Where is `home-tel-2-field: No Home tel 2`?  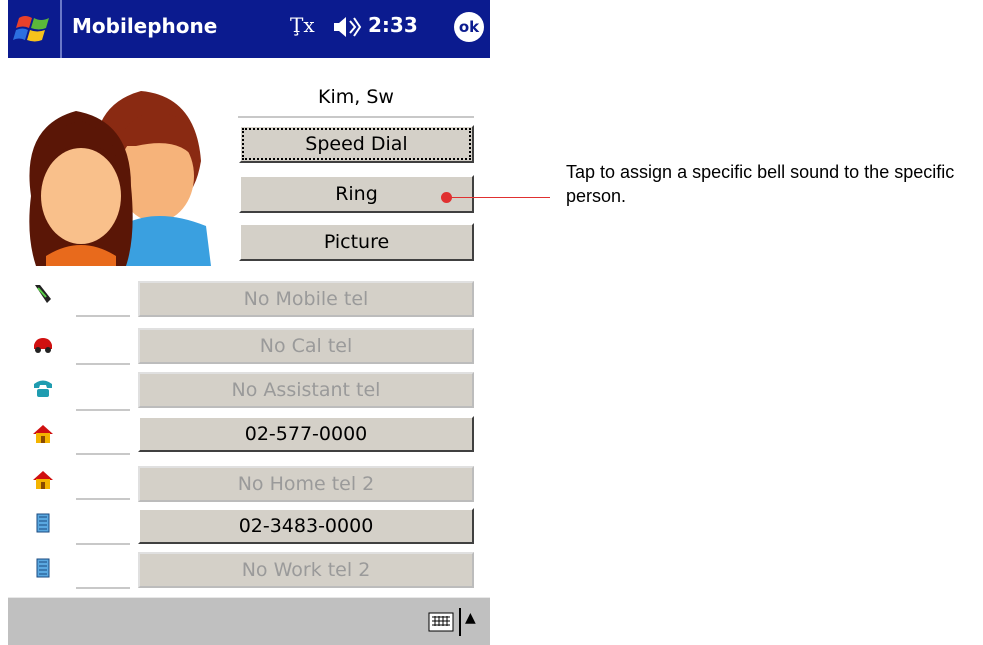 home-tel-2-field: No Home tel 2 is located at coordinates (306, 484).